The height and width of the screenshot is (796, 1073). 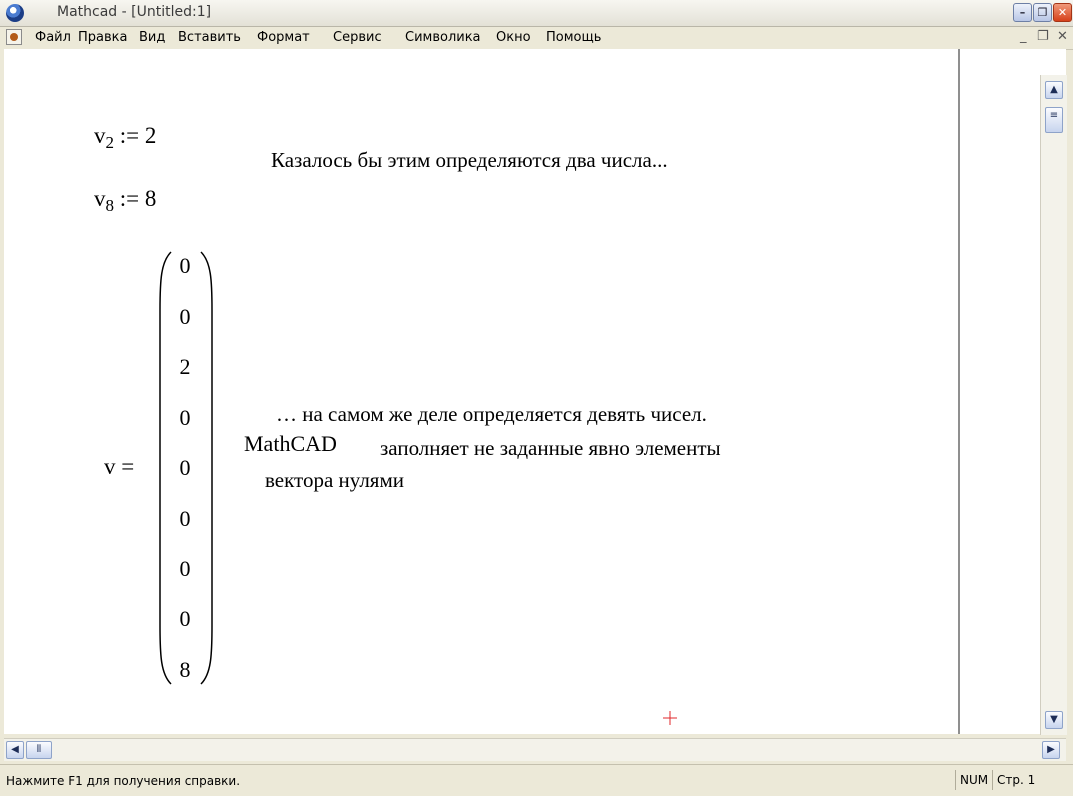 What do you see at coordinates (357, 37) in the screenshot?
I see `menu-tools: Сервис` at bounding box center [357, 37].